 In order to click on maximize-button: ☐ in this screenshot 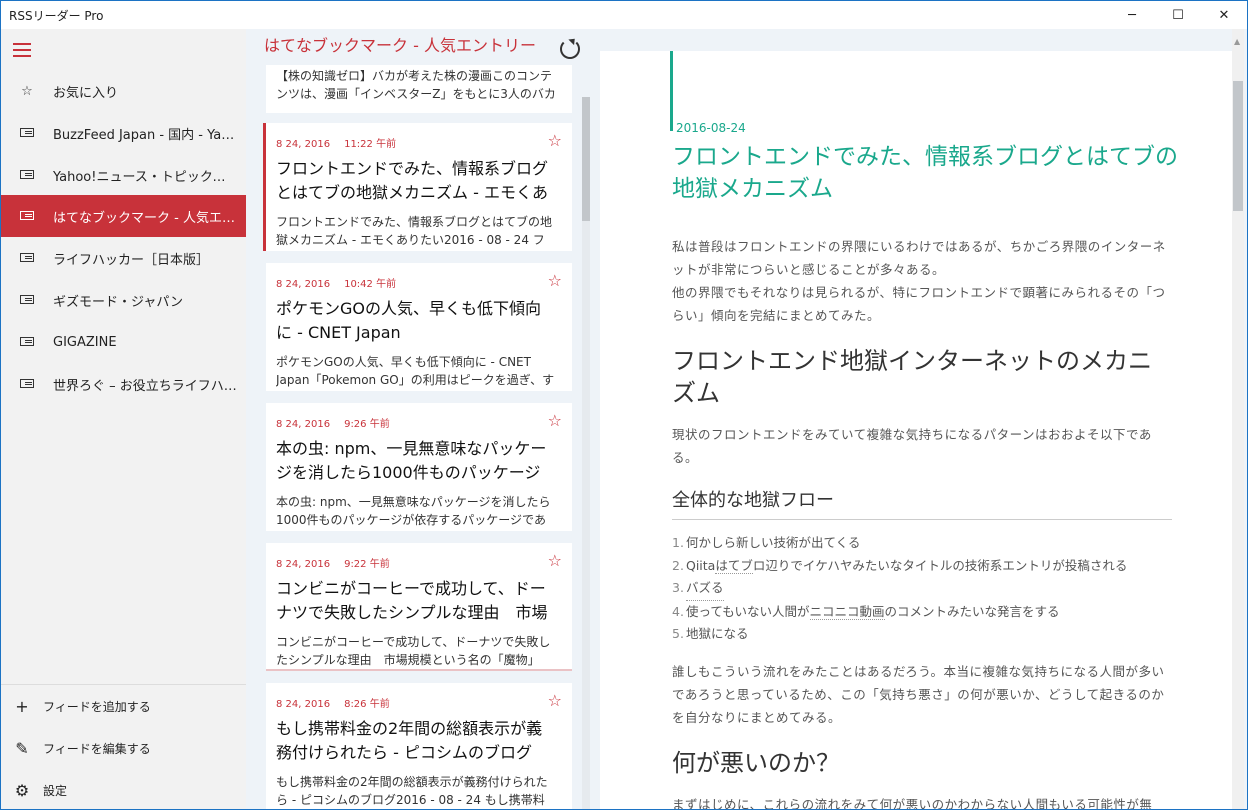, I will do `click(1178, 15)`.